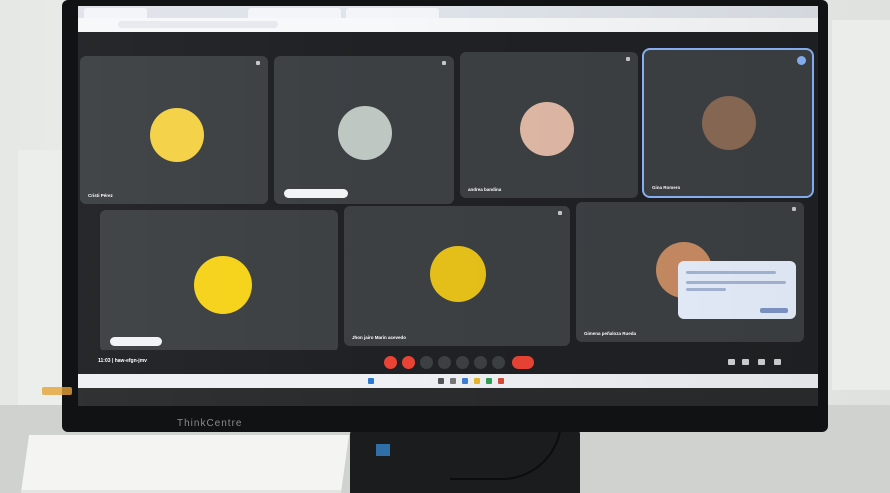 The height and width of the screenshot is (493, 890). Describe the element at coordinates (383, 450) in the screenshot. I see `stand-sticker` at that location.